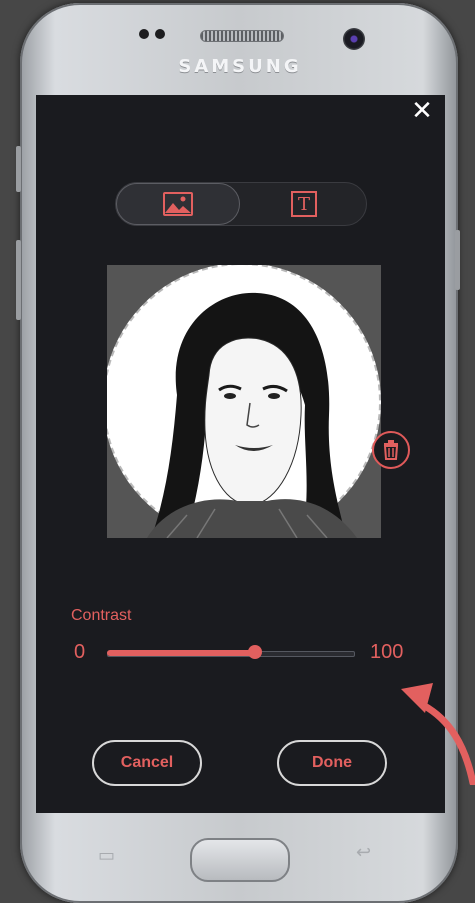 Image resolution: width=475 pixels, height=903 pixels. What do you see at coordinates (354, 39) in the screenshot?
I see `front-camera` at bounding box center [354, 39].